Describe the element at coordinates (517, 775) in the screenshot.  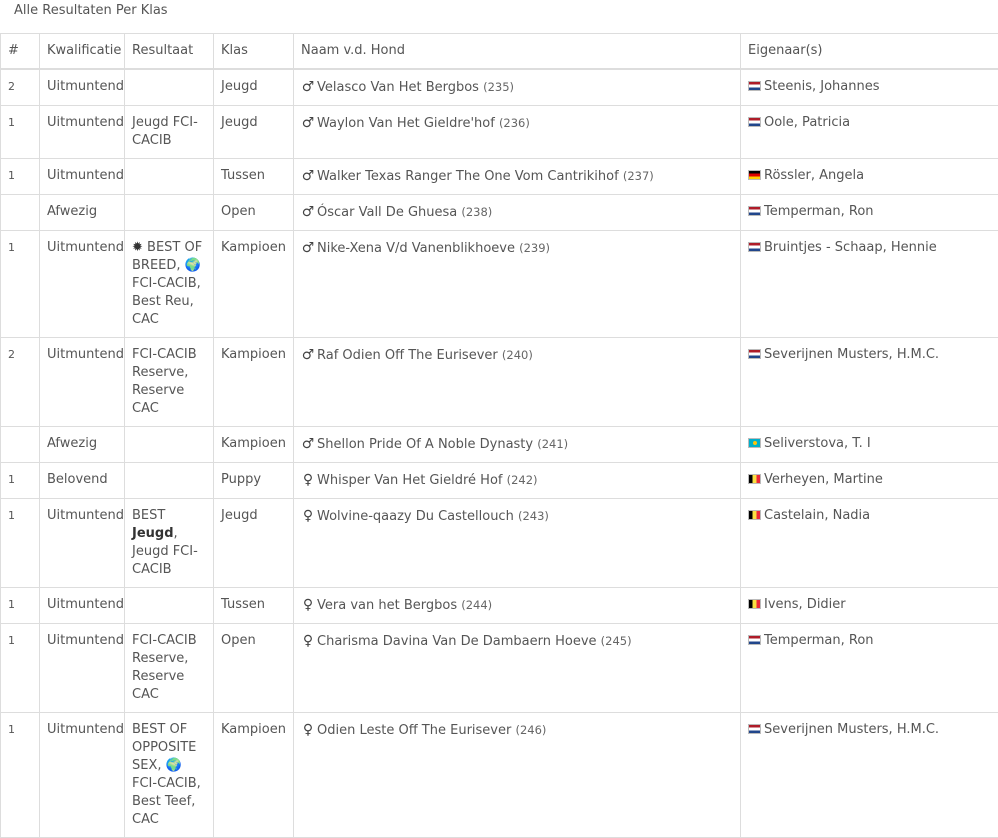
I see `dog-cell: ♀Odien Leste Off The Eurisever (246)` at that location.